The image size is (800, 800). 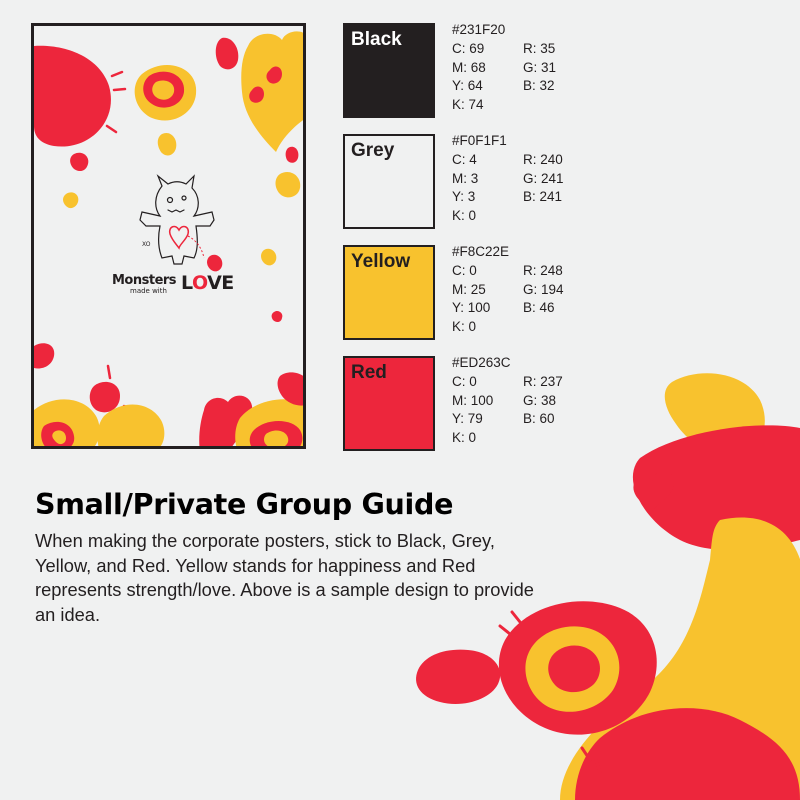 I want to click on swatch-cmyk-k: K: 74, so click(x=468, y=104).